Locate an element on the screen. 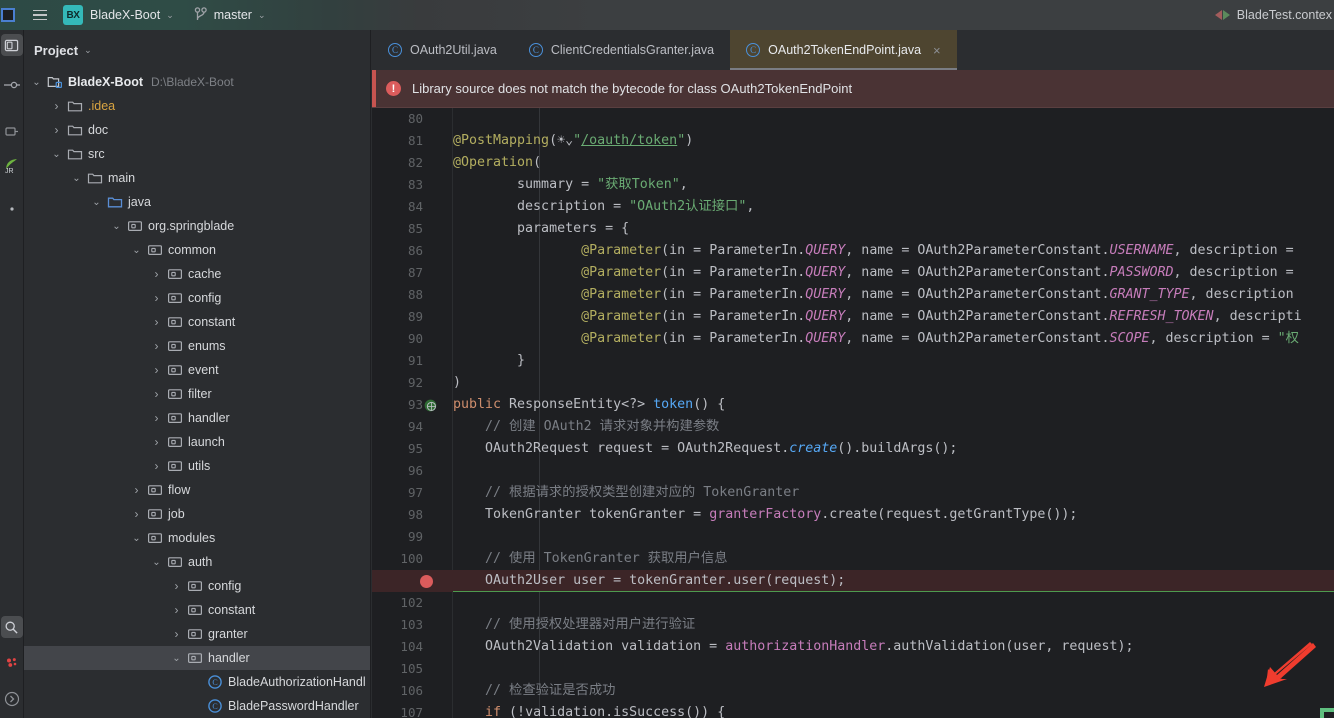 The height and width of the screenshot is (718, 1334). branch-name-label: master is located at coordinates (233, 15).